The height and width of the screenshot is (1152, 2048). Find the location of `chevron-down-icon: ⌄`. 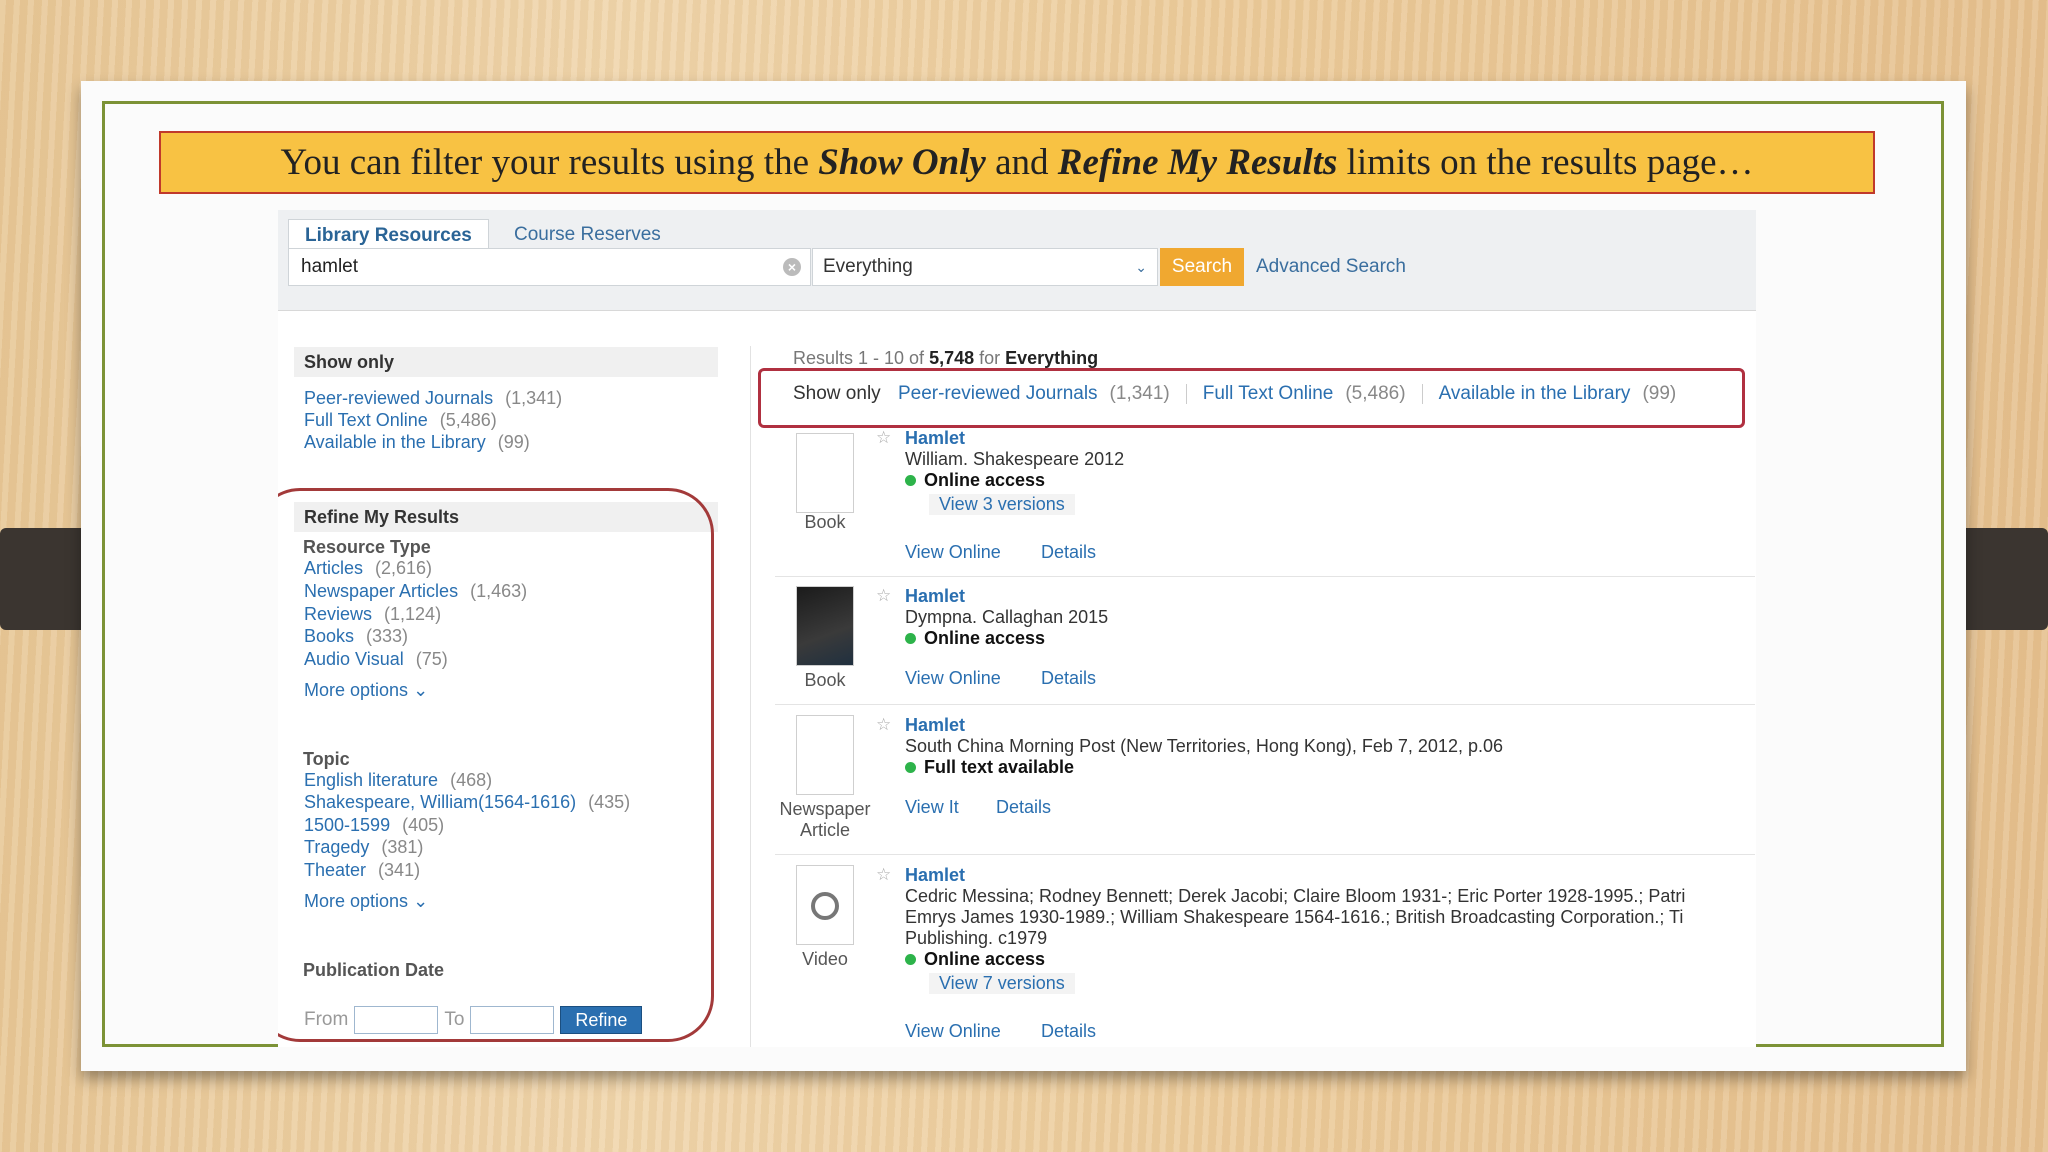

chevron-down-icon: ⌄ is located at coordinates (1141, 267).